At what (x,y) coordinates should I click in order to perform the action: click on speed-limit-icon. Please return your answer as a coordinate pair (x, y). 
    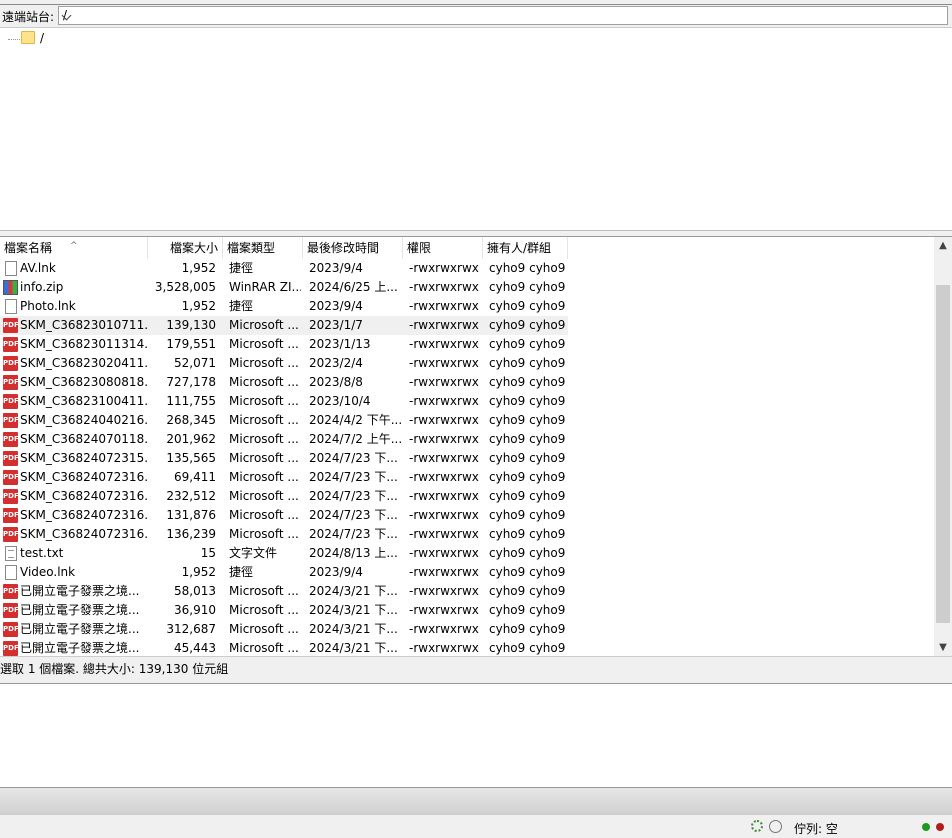
    Looking at the image, I should click on (775, 826).